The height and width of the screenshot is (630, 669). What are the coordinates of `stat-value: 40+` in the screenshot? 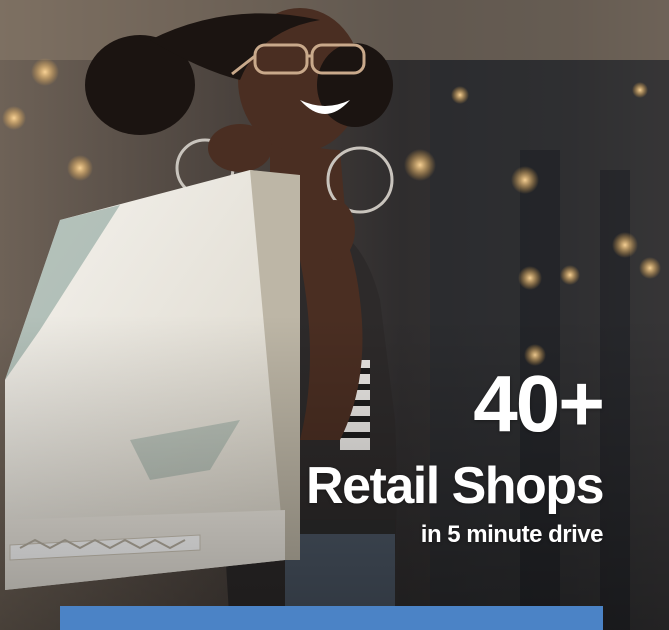 It's located at (539, 403).